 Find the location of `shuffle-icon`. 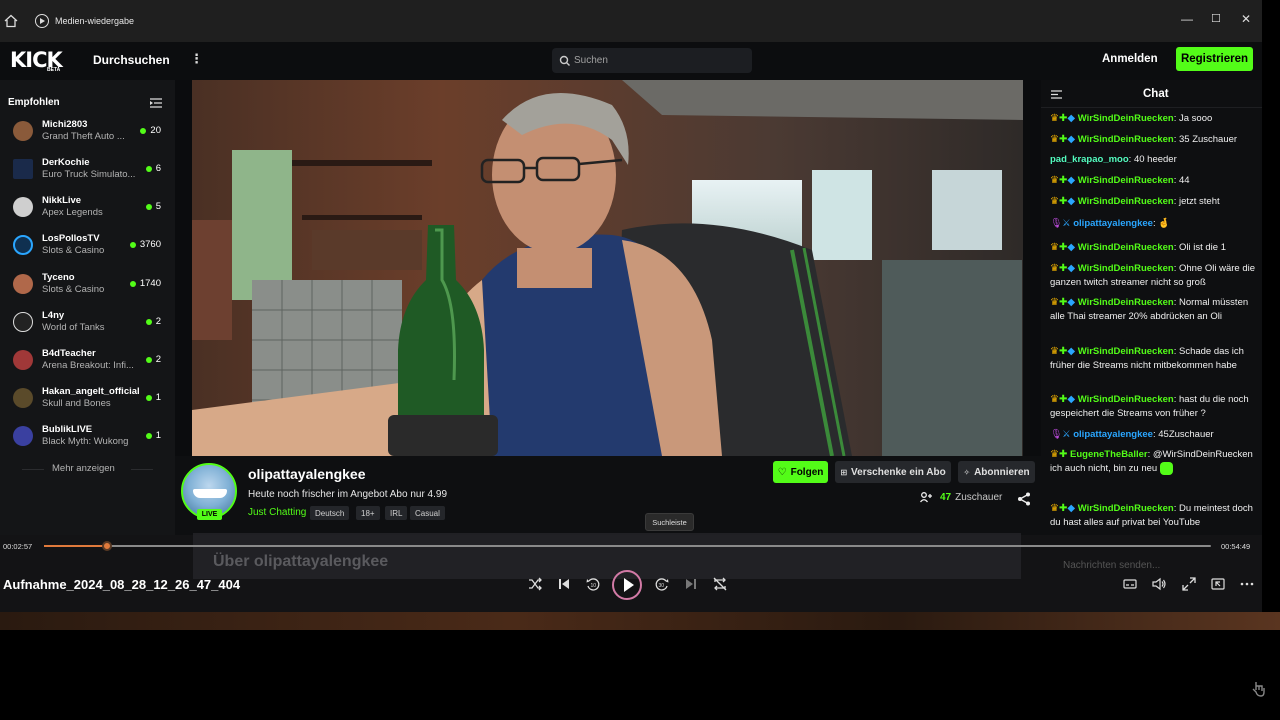

shuffle-icon is located at coordinates (535, 584).